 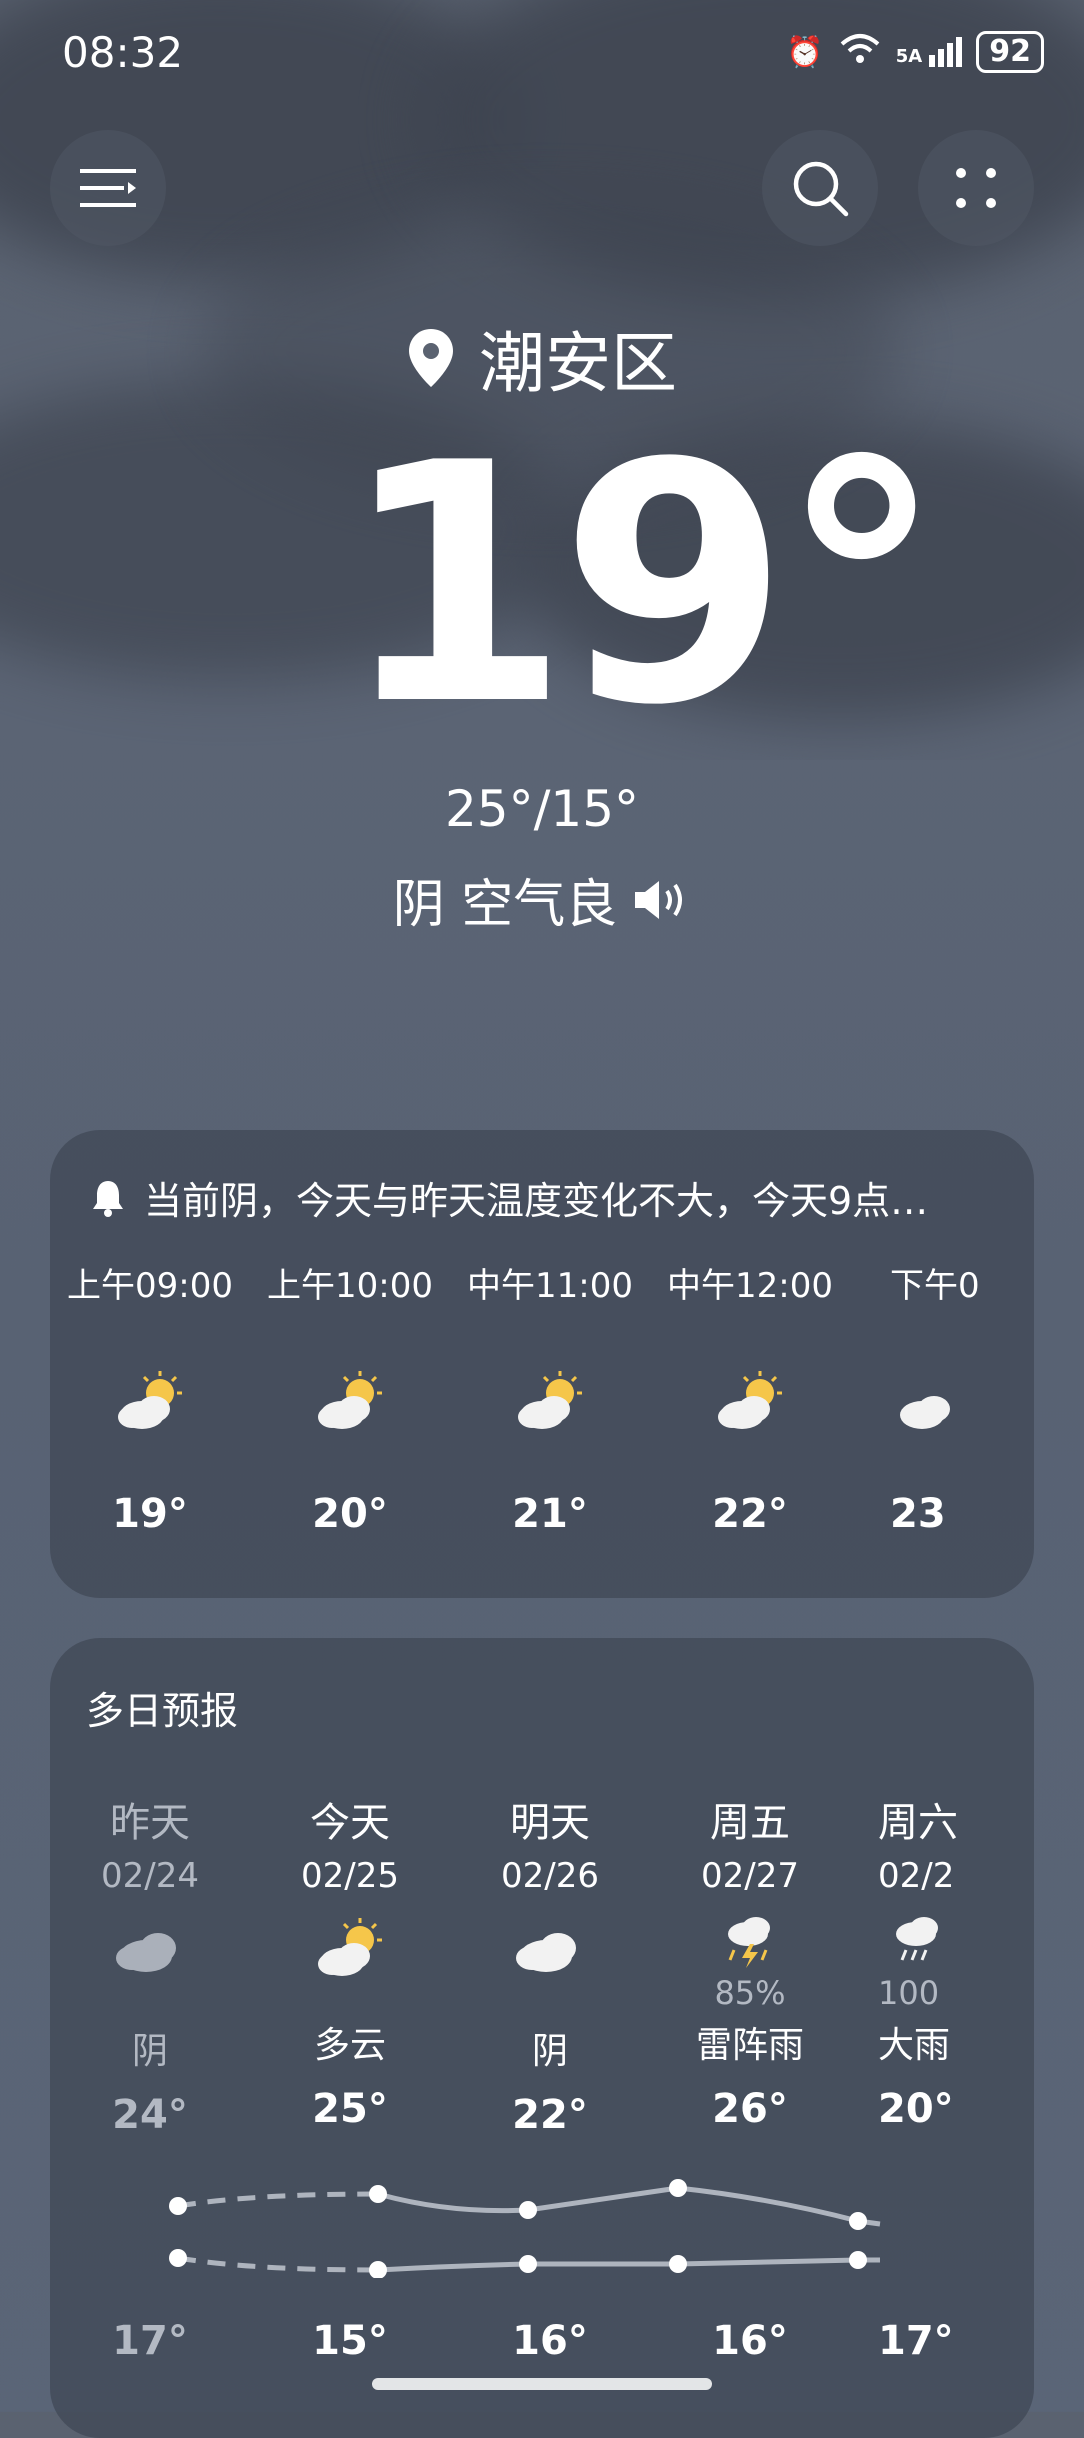 I want to click on day-high: 25°, so click(x=350, y=2109).